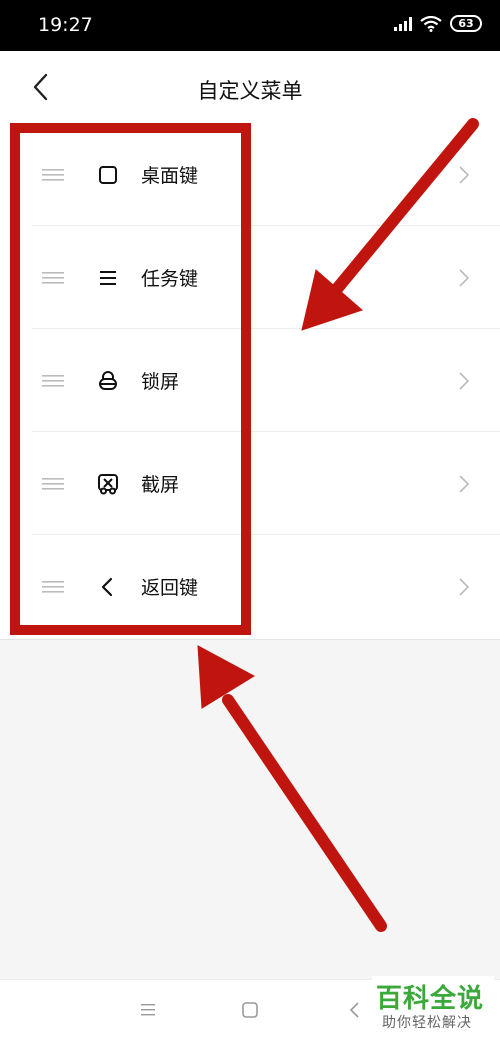 This screenshot has height=1039, width=500. What do you see at coordinates (65, 25) in the screenshot?
I see `status-time: 19:27` at bounding box center [65, 25].